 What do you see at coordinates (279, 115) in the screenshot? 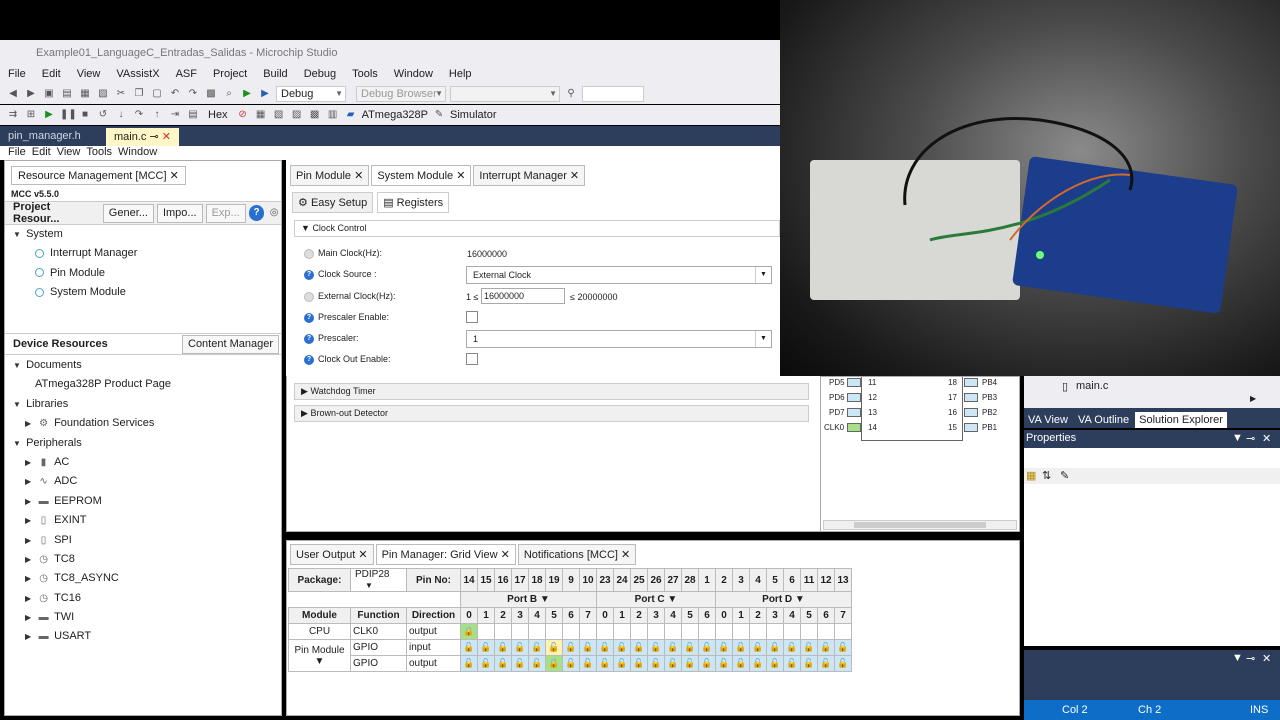
I see `watch-icon: ▧` at bounding box center [279, 115].